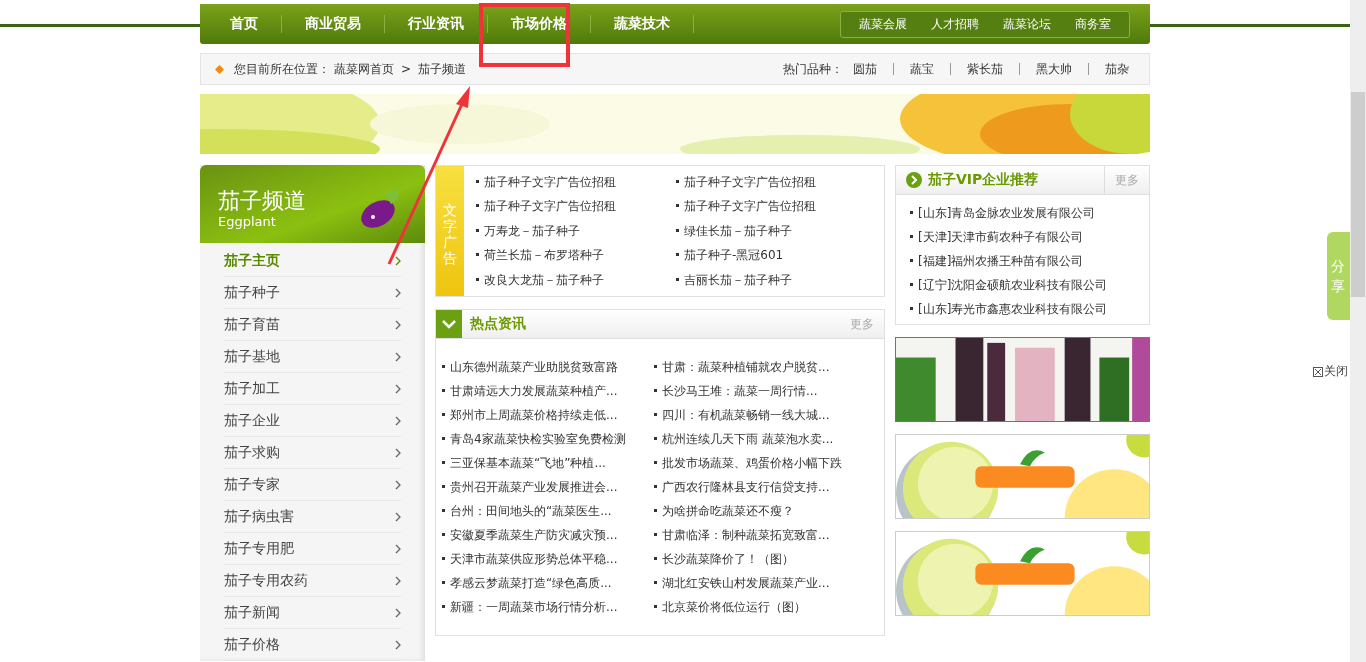 This screenshot has height=662, width=1366. I want to click on text-ad-link: 改良大龙茄－茄子种子, so click(576, 279).